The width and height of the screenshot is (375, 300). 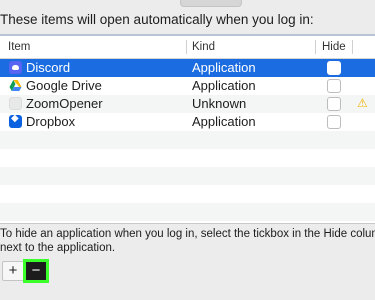 I want to click on item-name: Google Drive, so click(x=64, y=85).